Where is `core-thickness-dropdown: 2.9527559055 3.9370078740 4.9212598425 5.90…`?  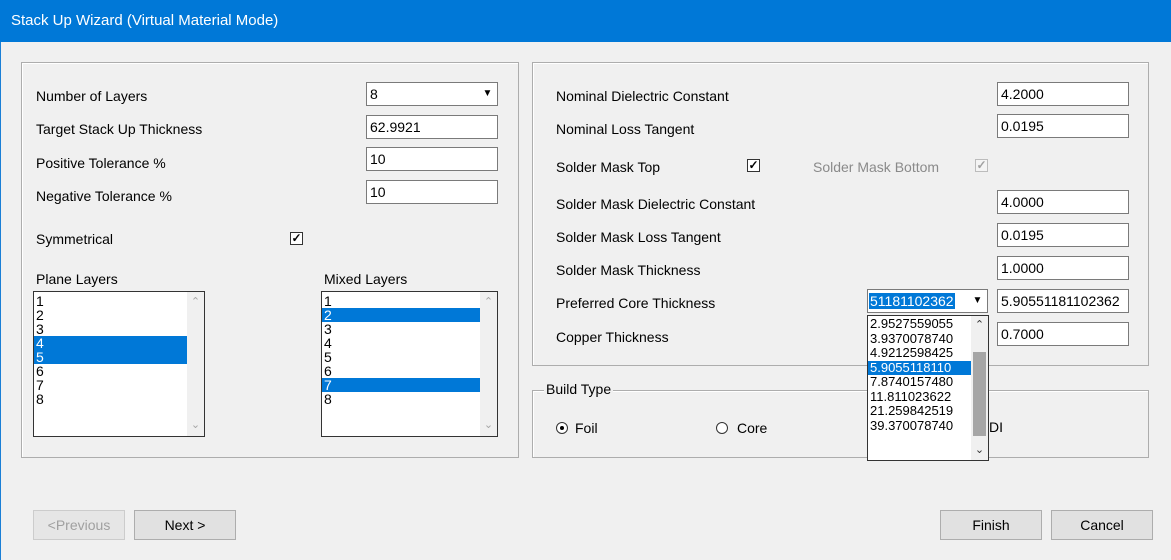
core-thickness-dropdown: 2.9527559055 3.9370078740 4.9212598425 5.90… is located at coordinates (928, 388).